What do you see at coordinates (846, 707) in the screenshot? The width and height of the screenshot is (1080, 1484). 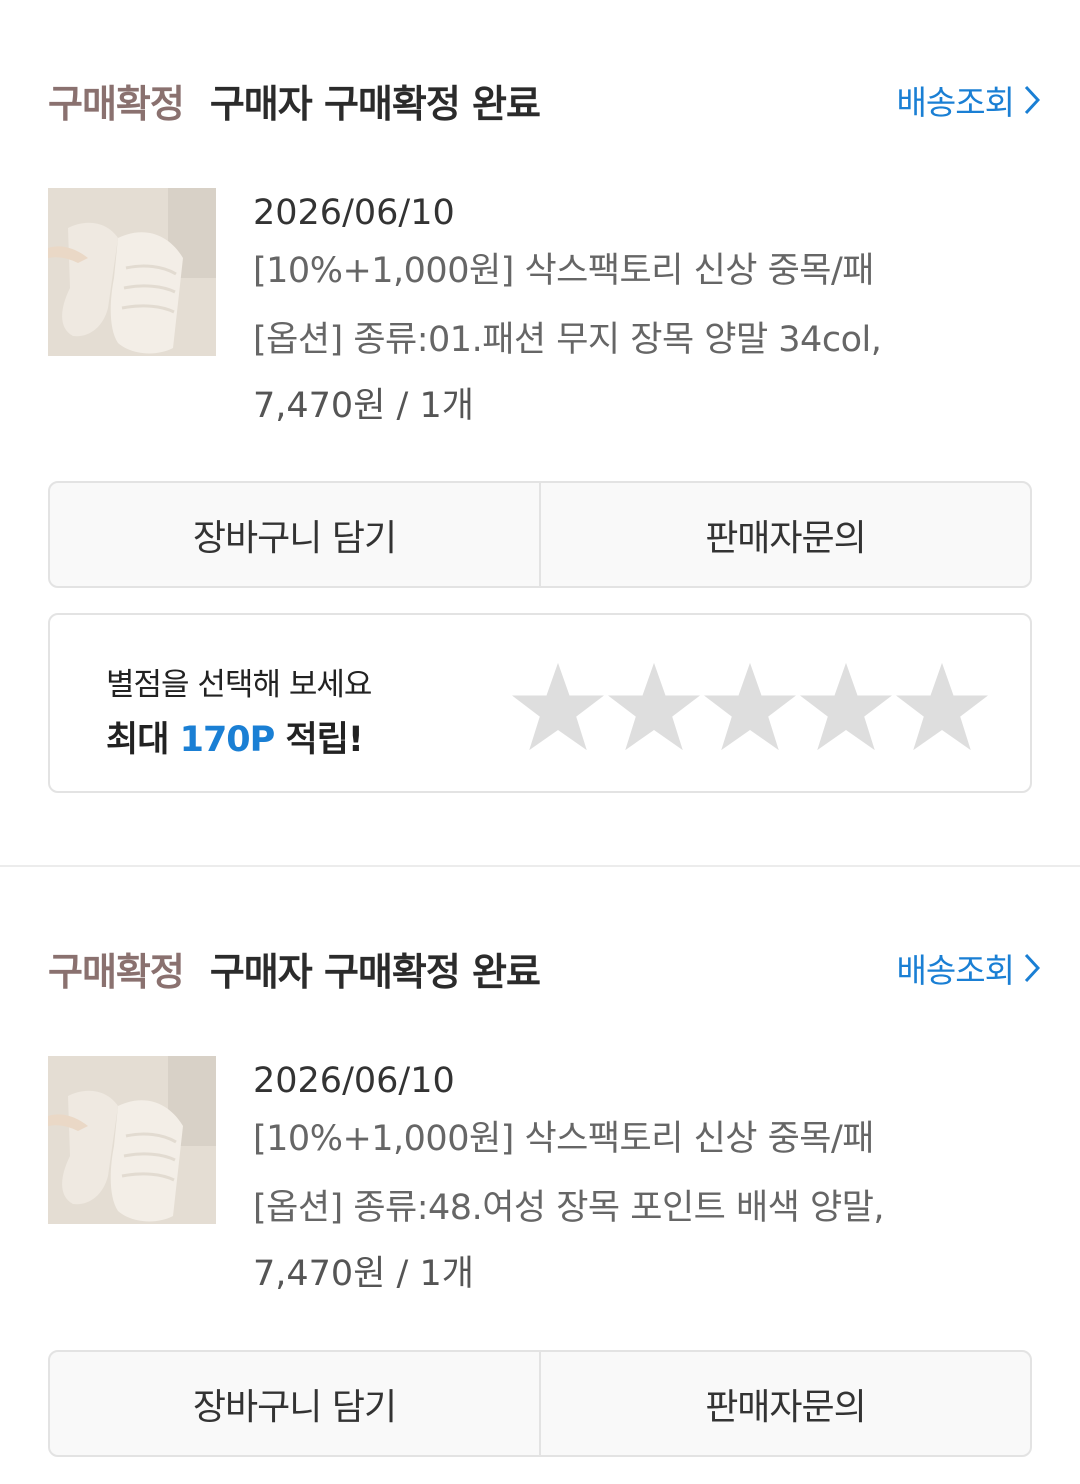 I see `star-4-icon` at bounding box center [846, 707].